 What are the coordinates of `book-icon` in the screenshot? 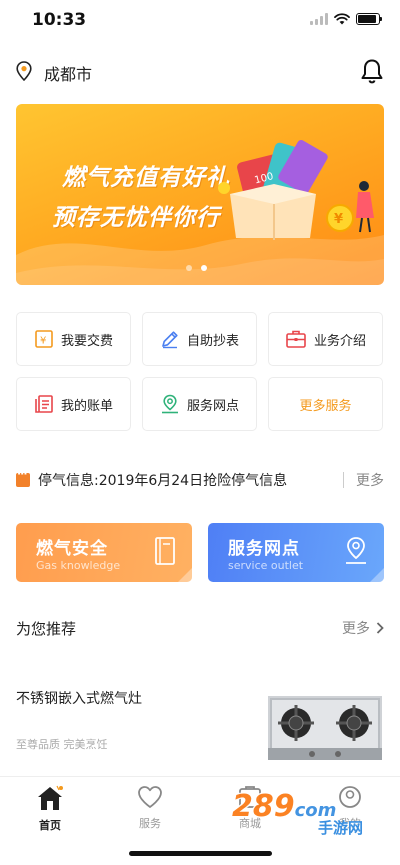 It's located at (165, 551).